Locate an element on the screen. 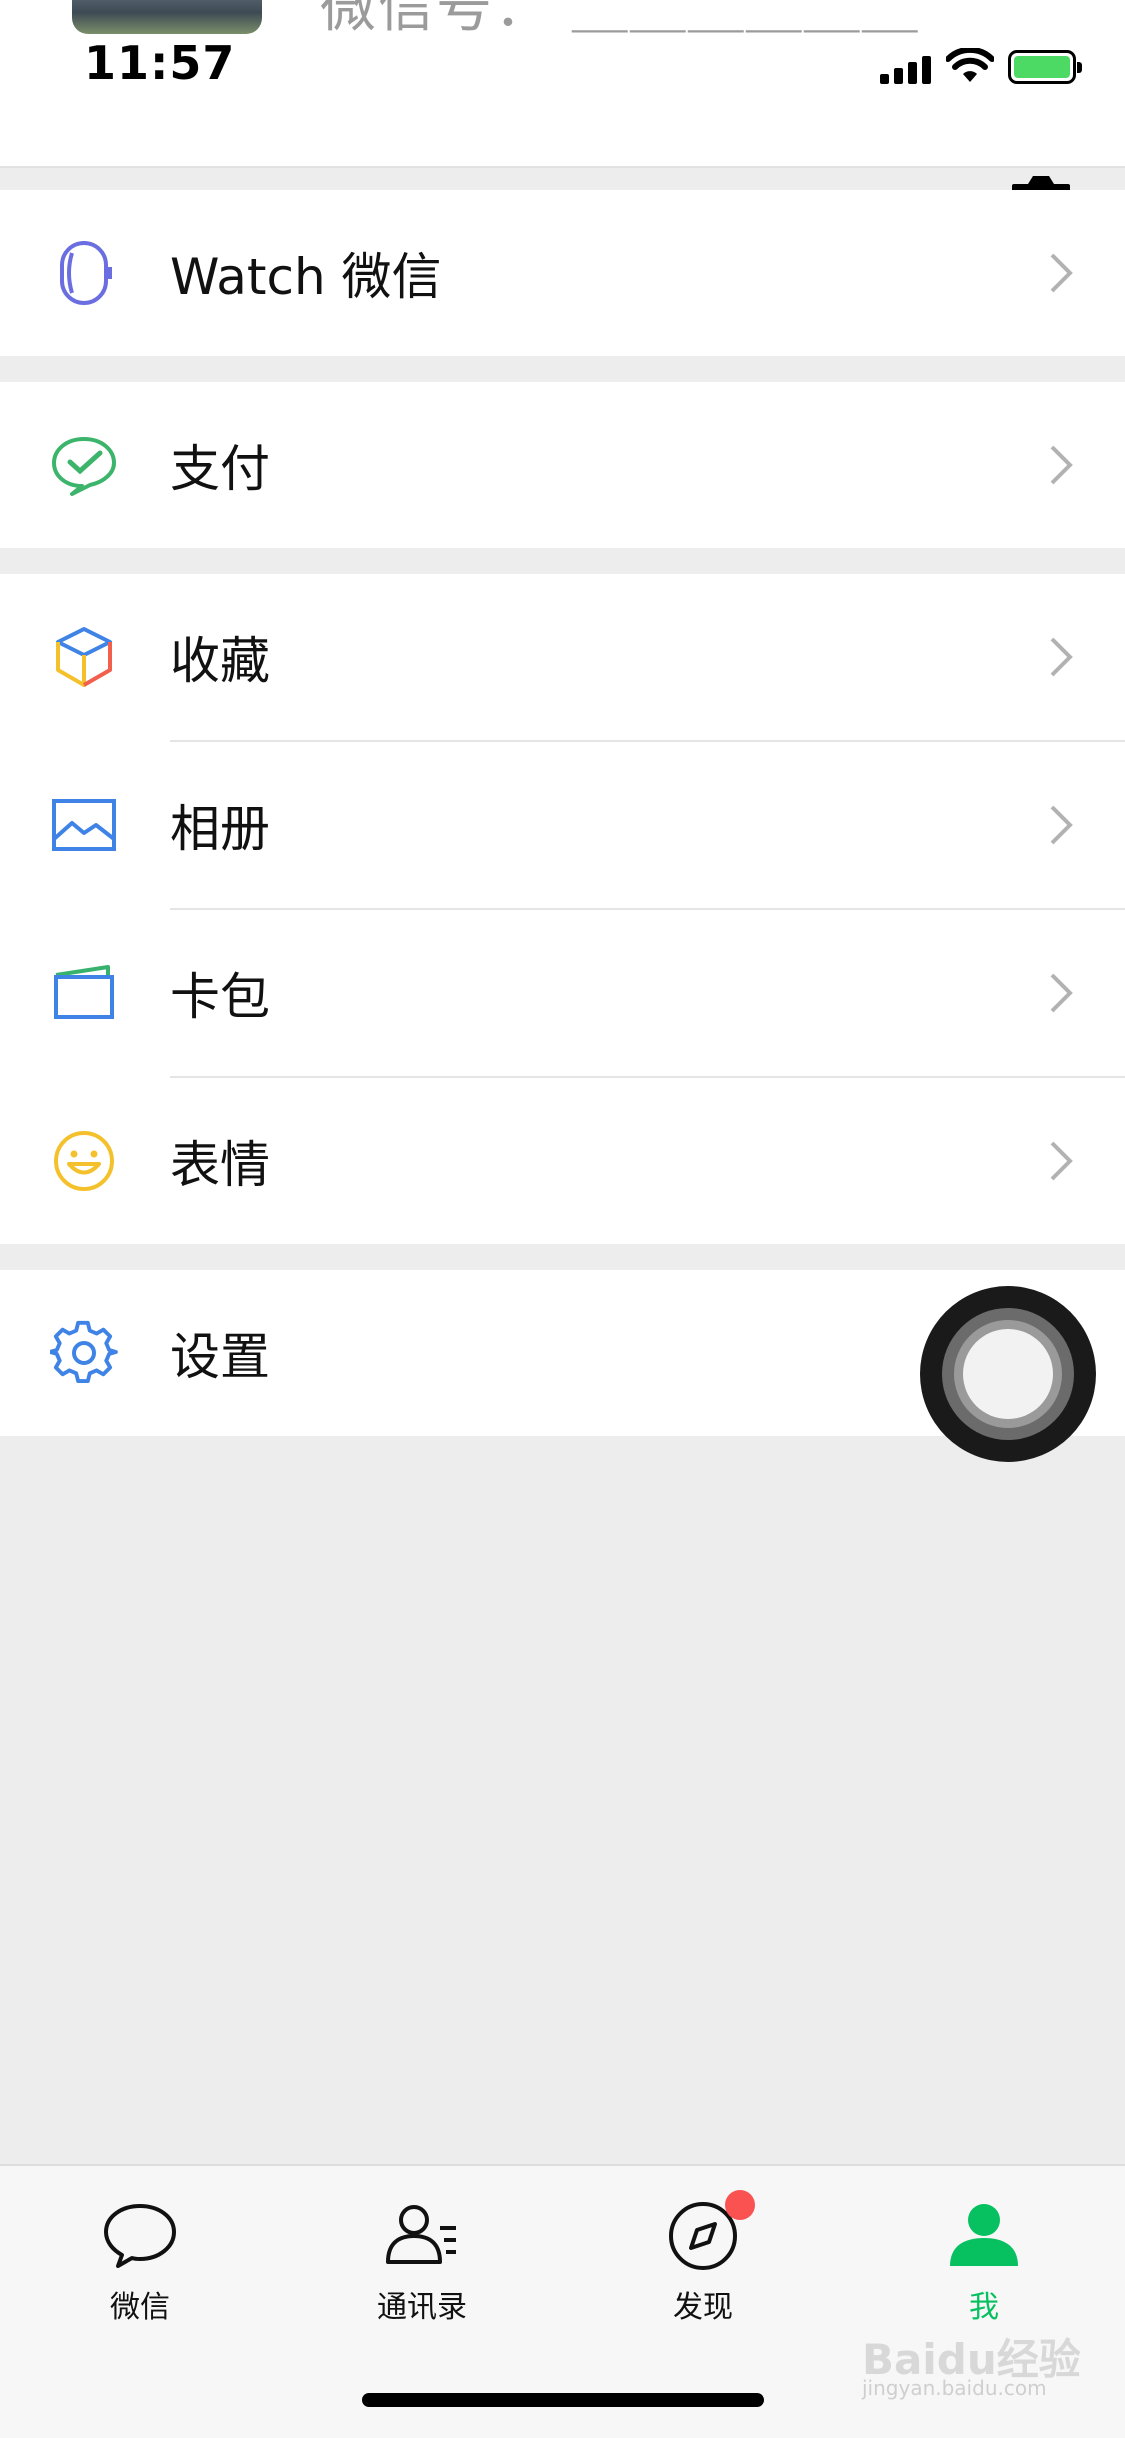 The width and height of the screenshot is (1125, 2438). tab-contacts: 通讯录 is located at coordinates (422, 2263).